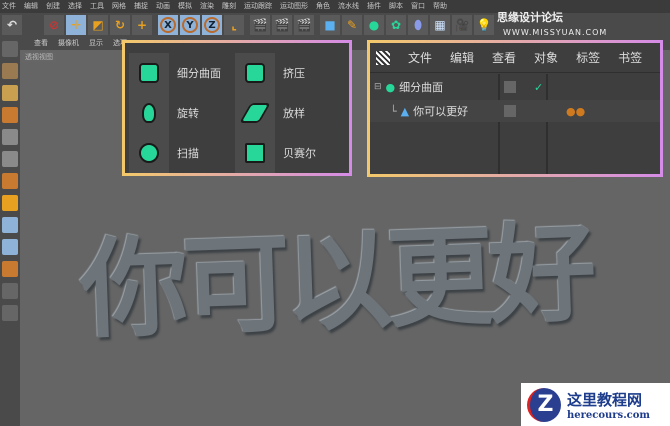 The height and width of the screenshot is (426, 670). I want to click on subdivision-icon: ●, so click(374, 25).